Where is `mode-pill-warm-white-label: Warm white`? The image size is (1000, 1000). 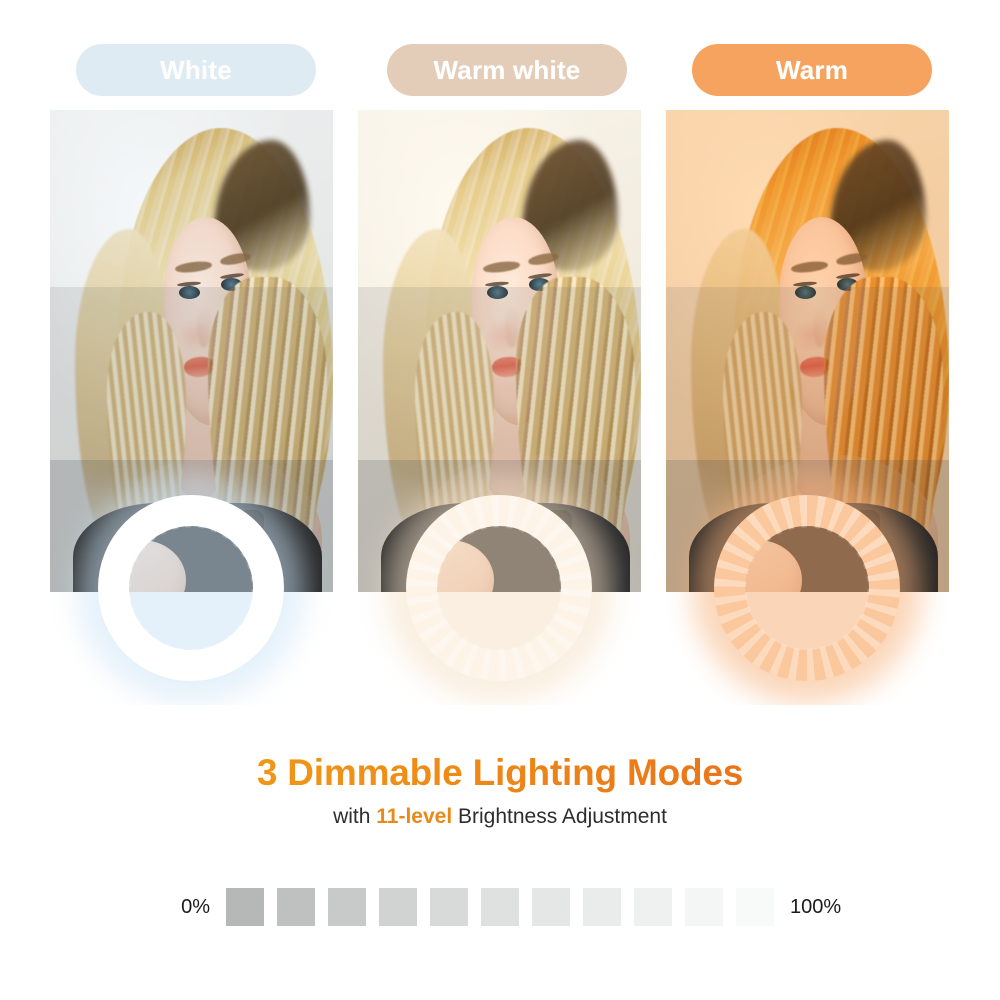 mode-pill-warm-white-label: Warm white is located at coordinates (507, 69).